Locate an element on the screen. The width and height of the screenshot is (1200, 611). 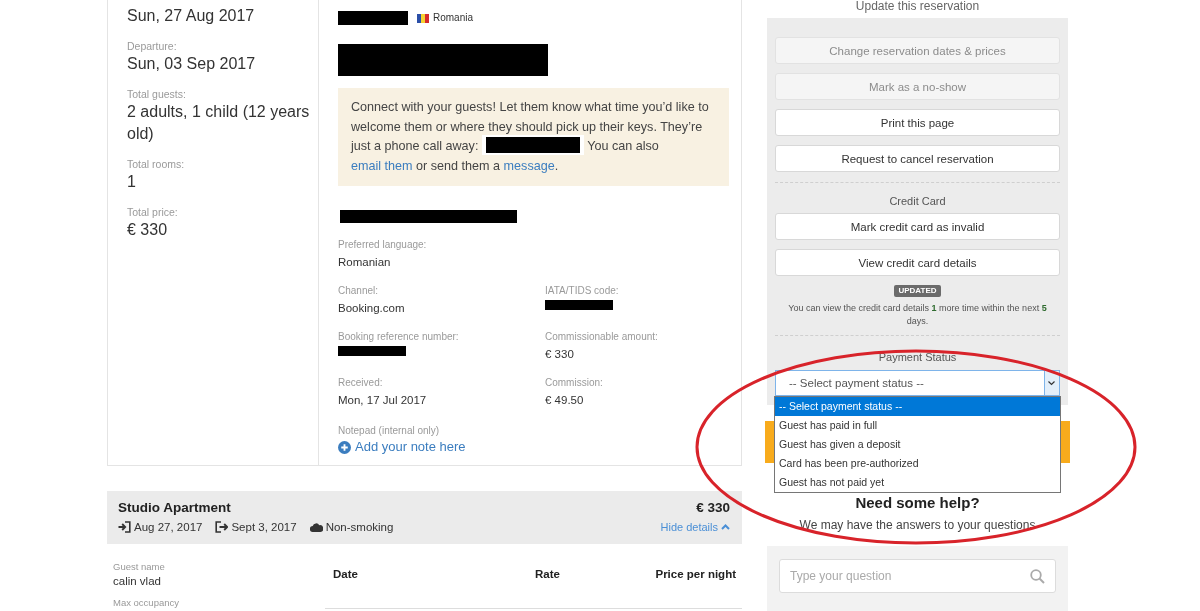
country-name: Romania is located at coordinates (453, 18).